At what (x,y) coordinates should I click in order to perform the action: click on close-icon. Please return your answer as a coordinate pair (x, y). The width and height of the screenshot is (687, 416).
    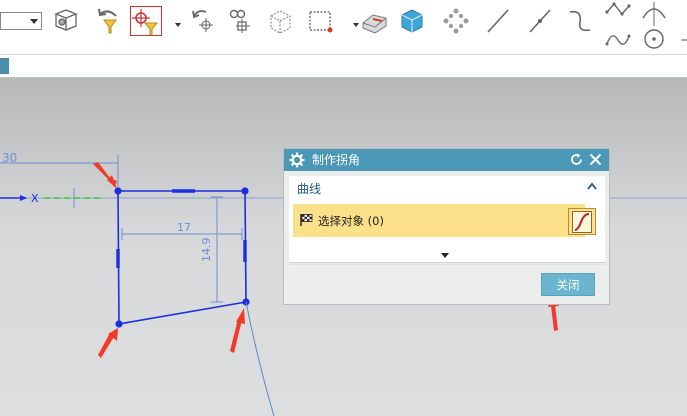
    Looking at the image, I should click on (595, 159).